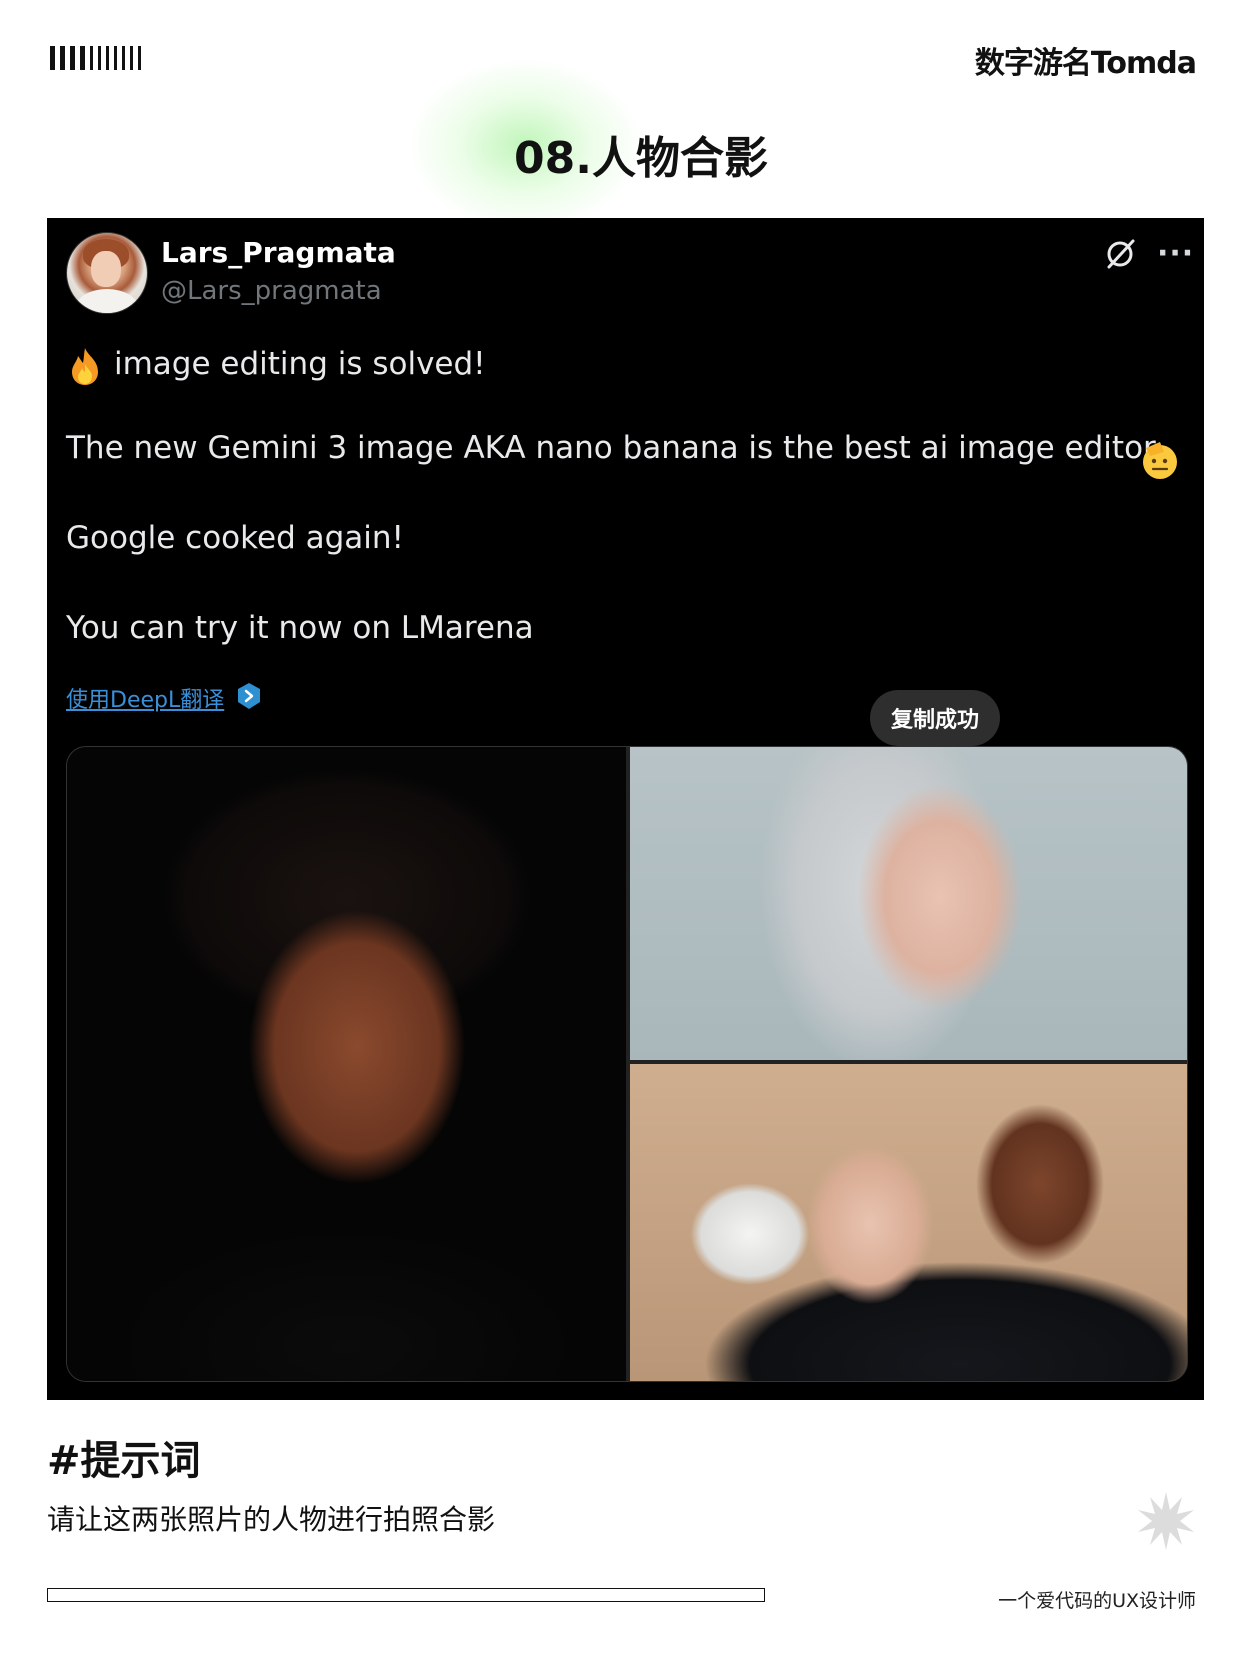 The width and height of the screenshot is (1242, 1660). What do you see at coordinates (278, 252) in the screenshot?
I see `display-name: Lars_Pragmata` at bounding box center [278, 252].